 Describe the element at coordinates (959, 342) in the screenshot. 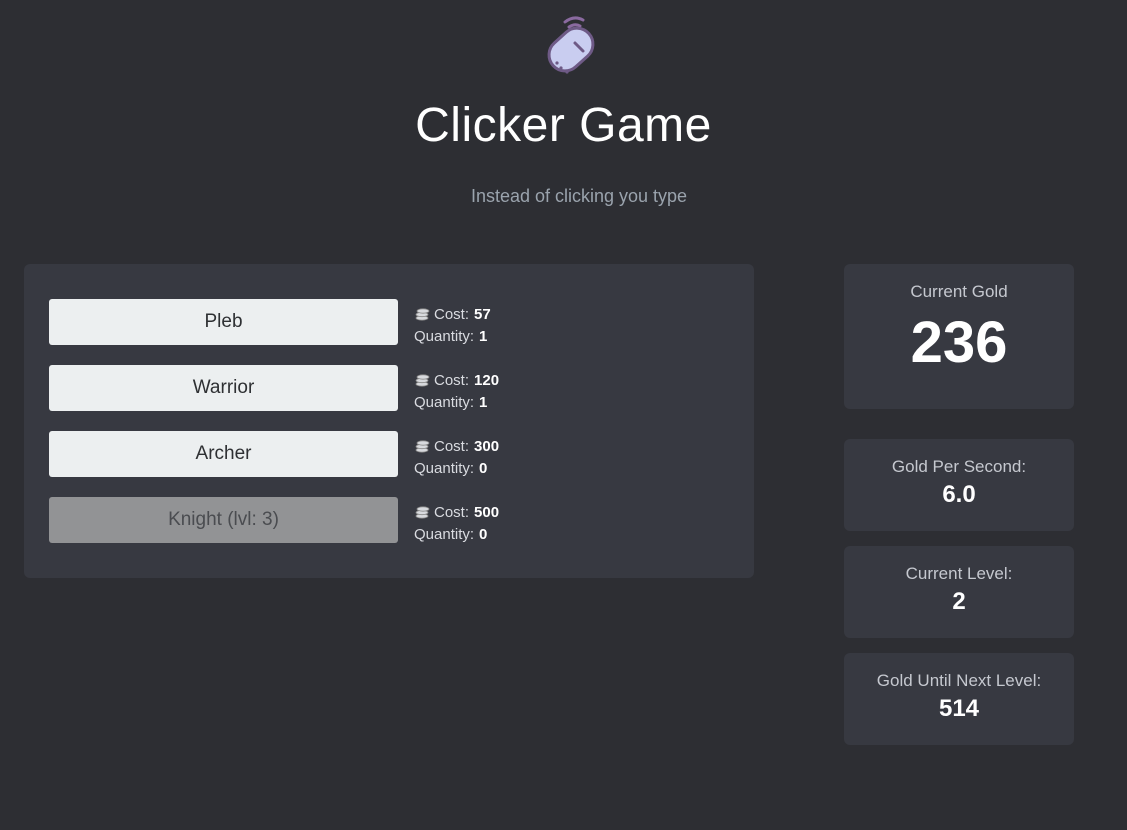

I see `current-gold-value: 236` at that location.